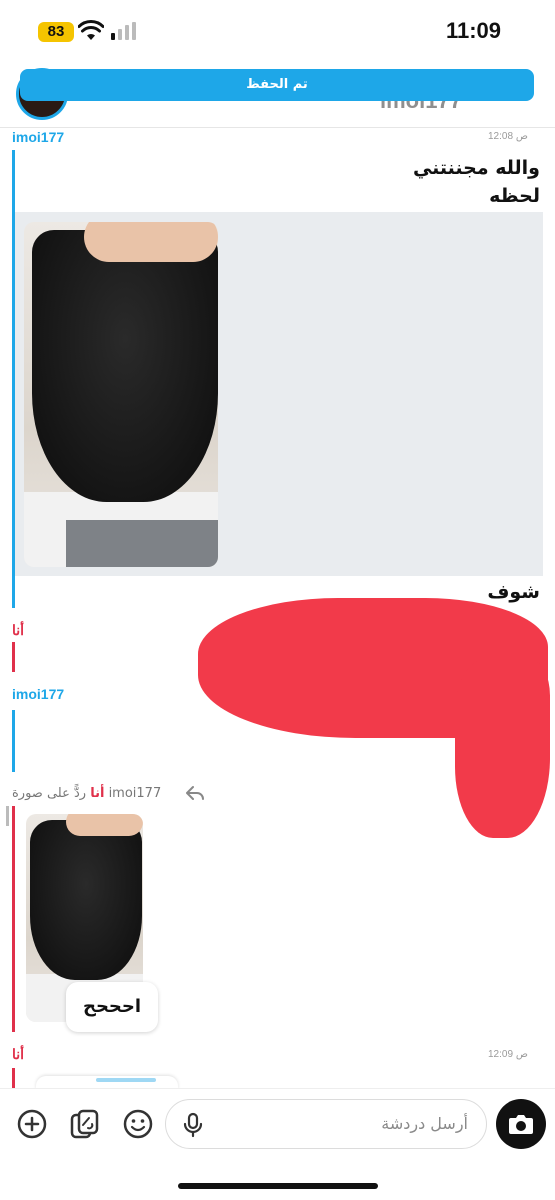 The height and width of the screenshot is (1200, 555). I want to click on reply-context: ردًّ على صورة imoi177, so click(87, 793).